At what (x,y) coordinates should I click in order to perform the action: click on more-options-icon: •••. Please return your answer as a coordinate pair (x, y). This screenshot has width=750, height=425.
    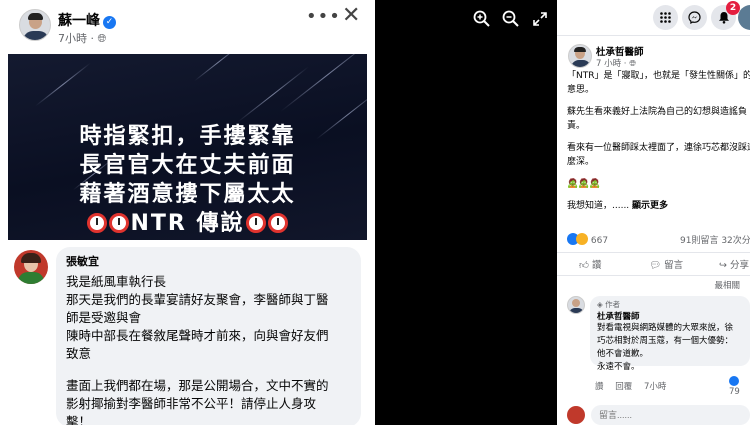
    Looking at the image, I should click on (323, 16).